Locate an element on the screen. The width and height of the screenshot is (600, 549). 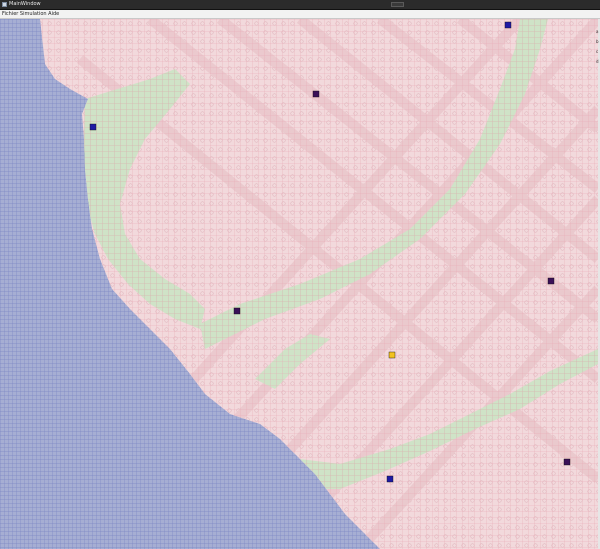
side-letter-b: b is located at coordinates (597, 41).